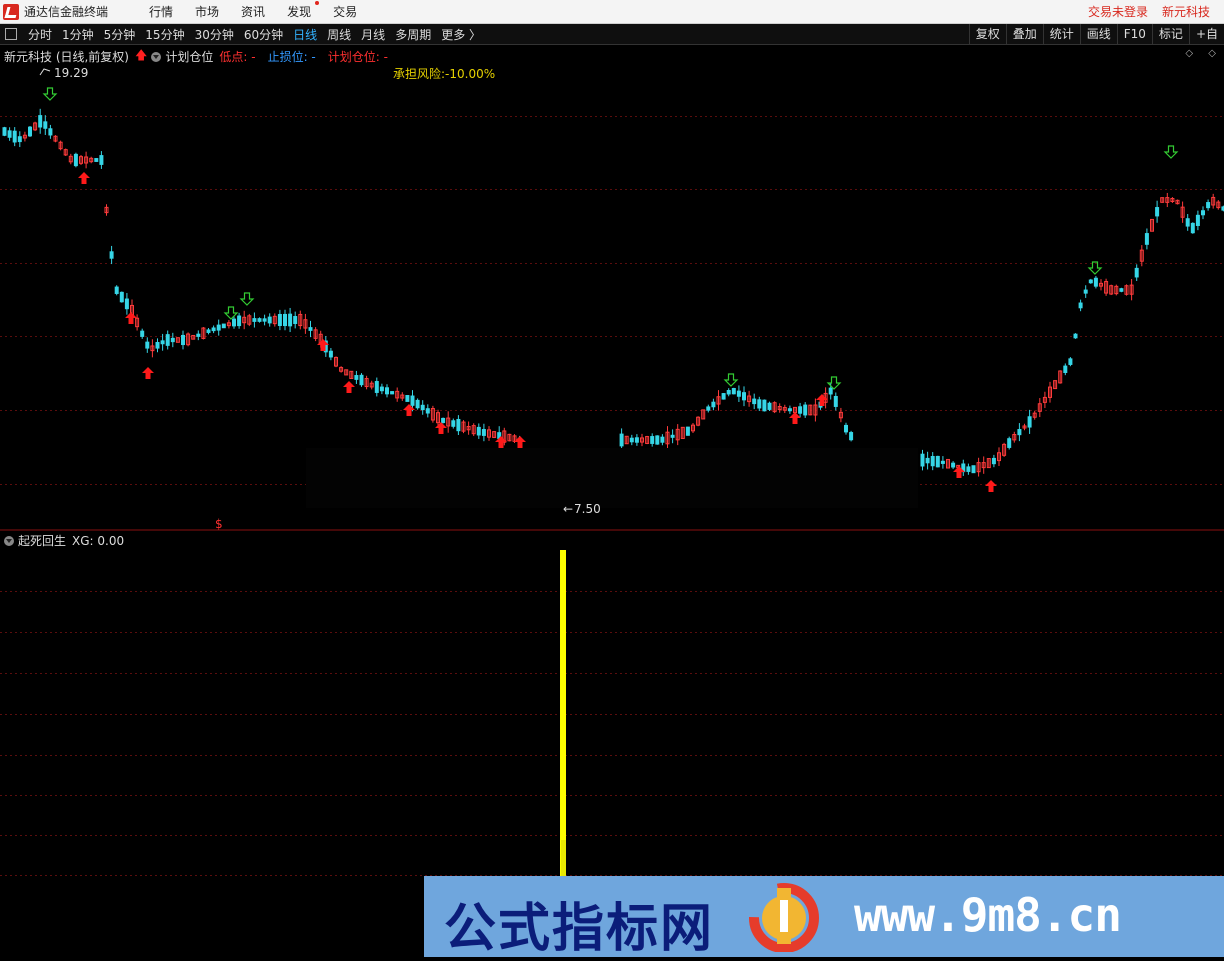  I want to click on low-point-label: 低点: -, so click(237, 57).